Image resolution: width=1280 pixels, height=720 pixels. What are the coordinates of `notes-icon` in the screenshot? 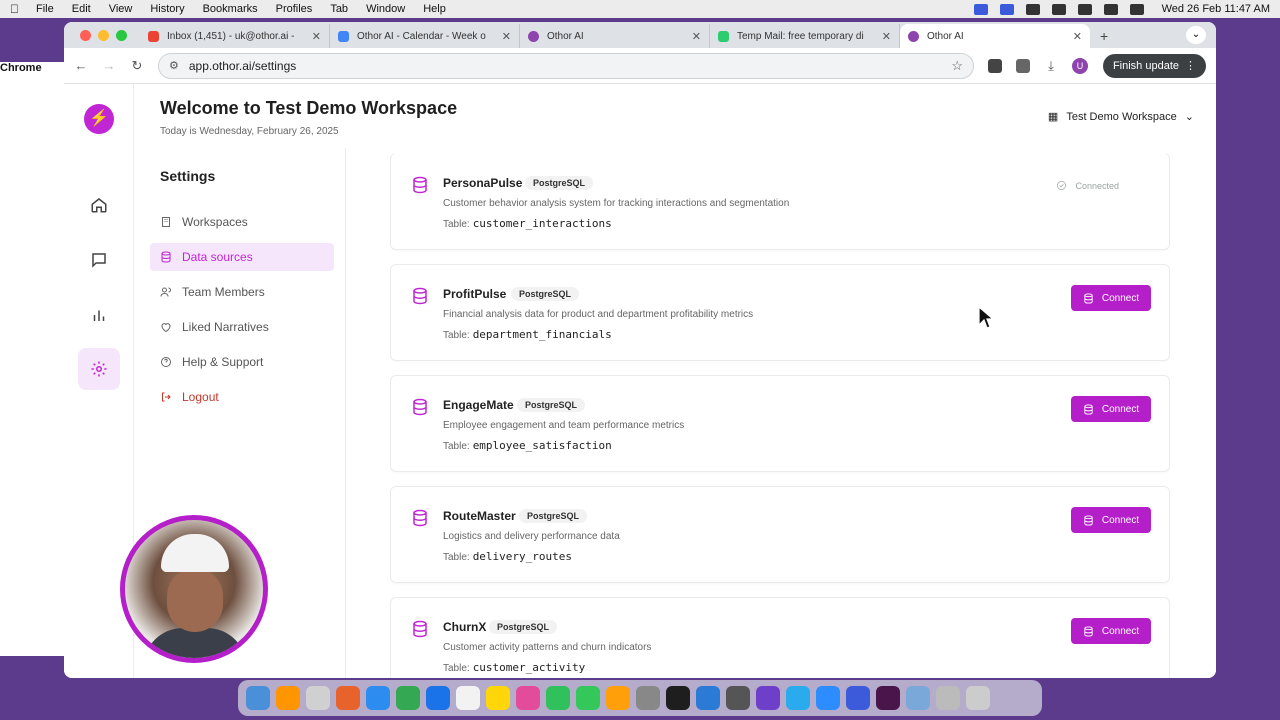 It's located at (318, 698).